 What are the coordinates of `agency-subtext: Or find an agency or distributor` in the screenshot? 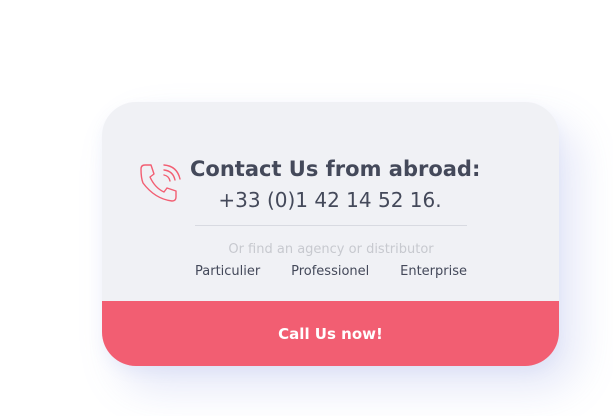 It's located at (331, 249).